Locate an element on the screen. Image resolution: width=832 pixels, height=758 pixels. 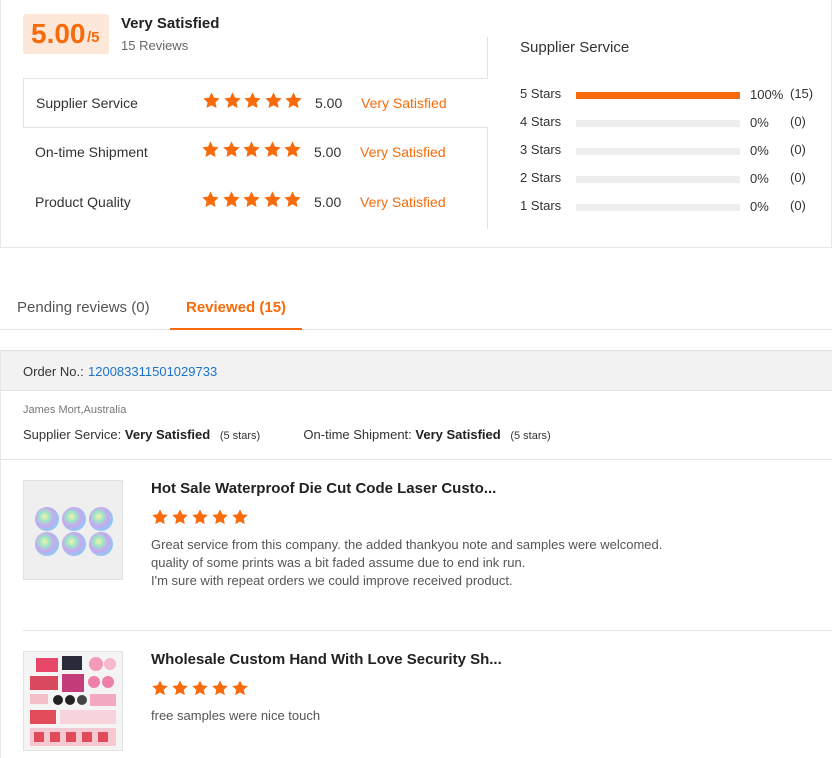
rating-row-product-quality: Product Quality 5.00 Very Satisfied is located at coordinates (255, 203).